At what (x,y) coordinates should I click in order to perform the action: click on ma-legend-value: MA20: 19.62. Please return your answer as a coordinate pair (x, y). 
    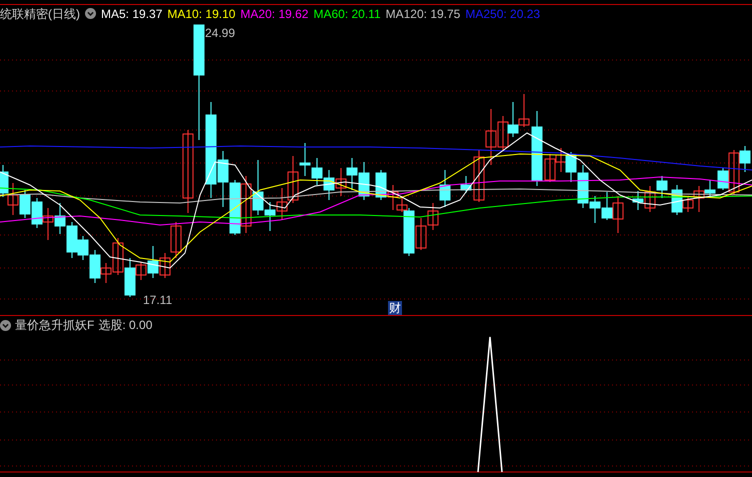
    Looking at the image, I should click on (274, 14).